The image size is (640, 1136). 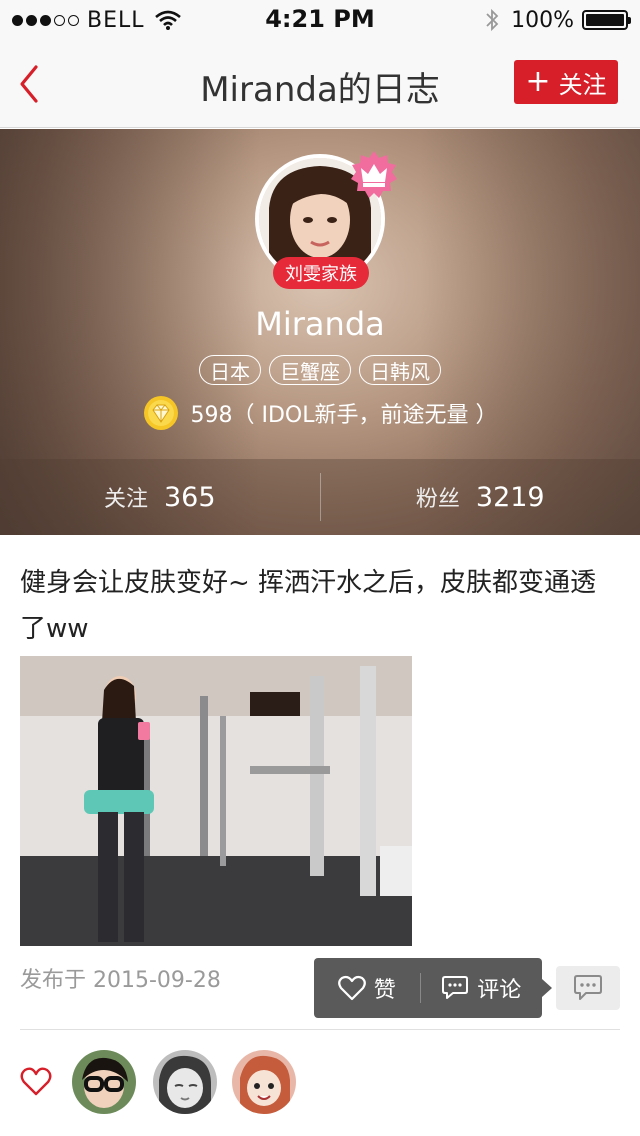 I want to click on stats-bar: 关注 365 粉丝 3219, so click(x=320, y=497).